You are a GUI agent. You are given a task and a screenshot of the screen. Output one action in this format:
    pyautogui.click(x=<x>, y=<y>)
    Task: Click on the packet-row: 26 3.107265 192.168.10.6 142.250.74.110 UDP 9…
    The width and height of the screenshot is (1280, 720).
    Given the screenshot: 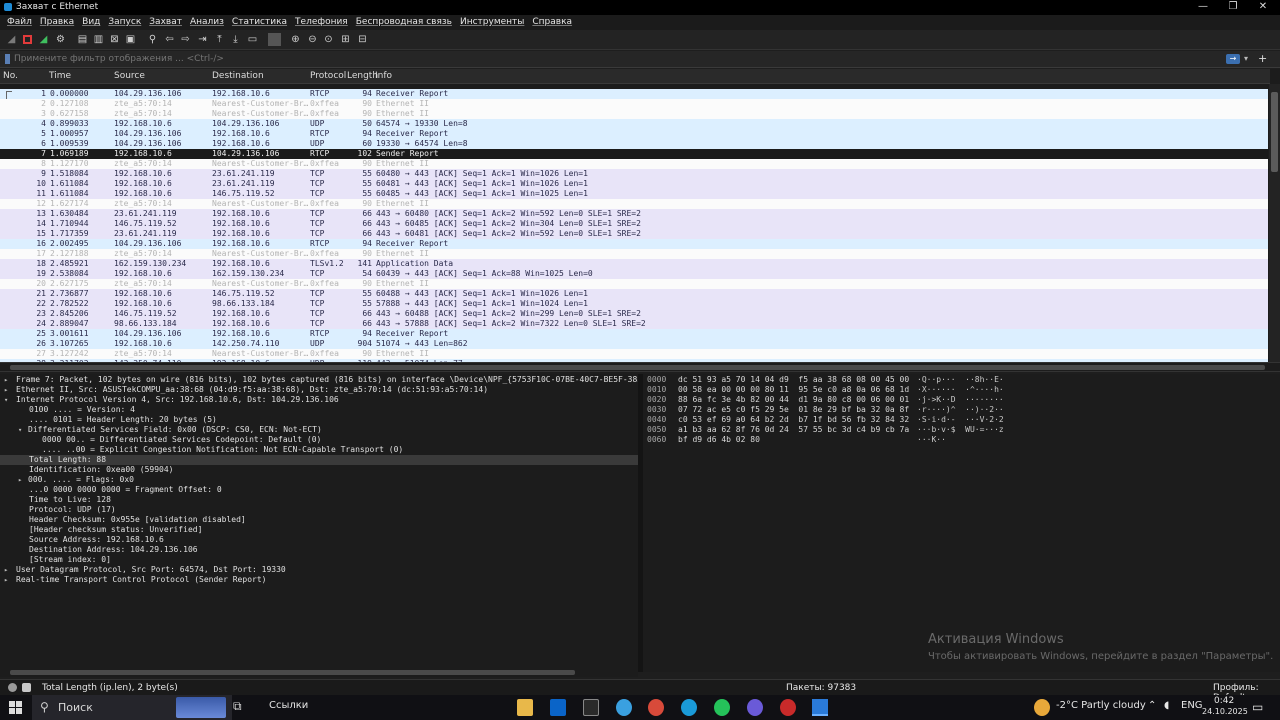 What is the action you would take?
    pyautogui.click(x=634, y=344)
    